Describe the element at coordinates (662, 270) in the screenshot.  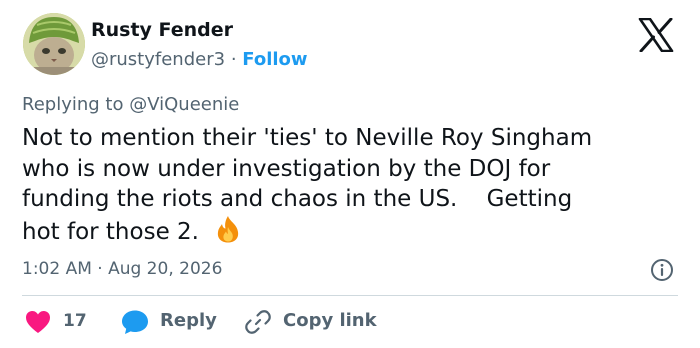
I see `info-icon` at that location.